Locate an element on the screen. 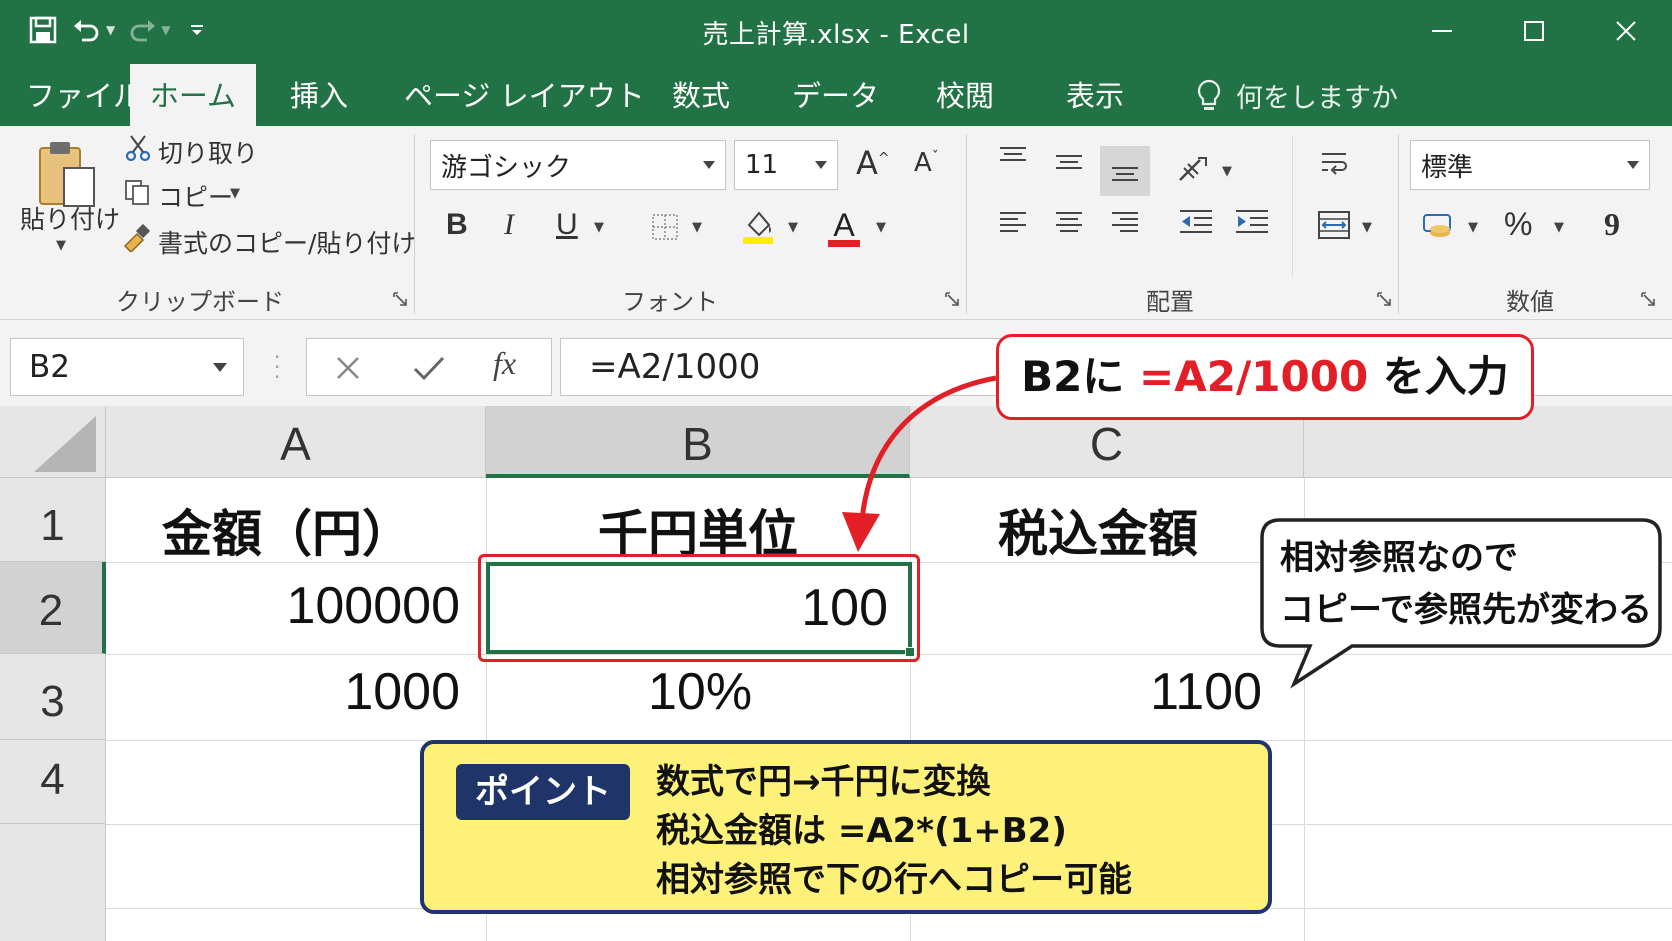 The width and height of the screenshot is (1672, 941). callout-formula: =A2/1000 is located at coordinates (1254, 376).